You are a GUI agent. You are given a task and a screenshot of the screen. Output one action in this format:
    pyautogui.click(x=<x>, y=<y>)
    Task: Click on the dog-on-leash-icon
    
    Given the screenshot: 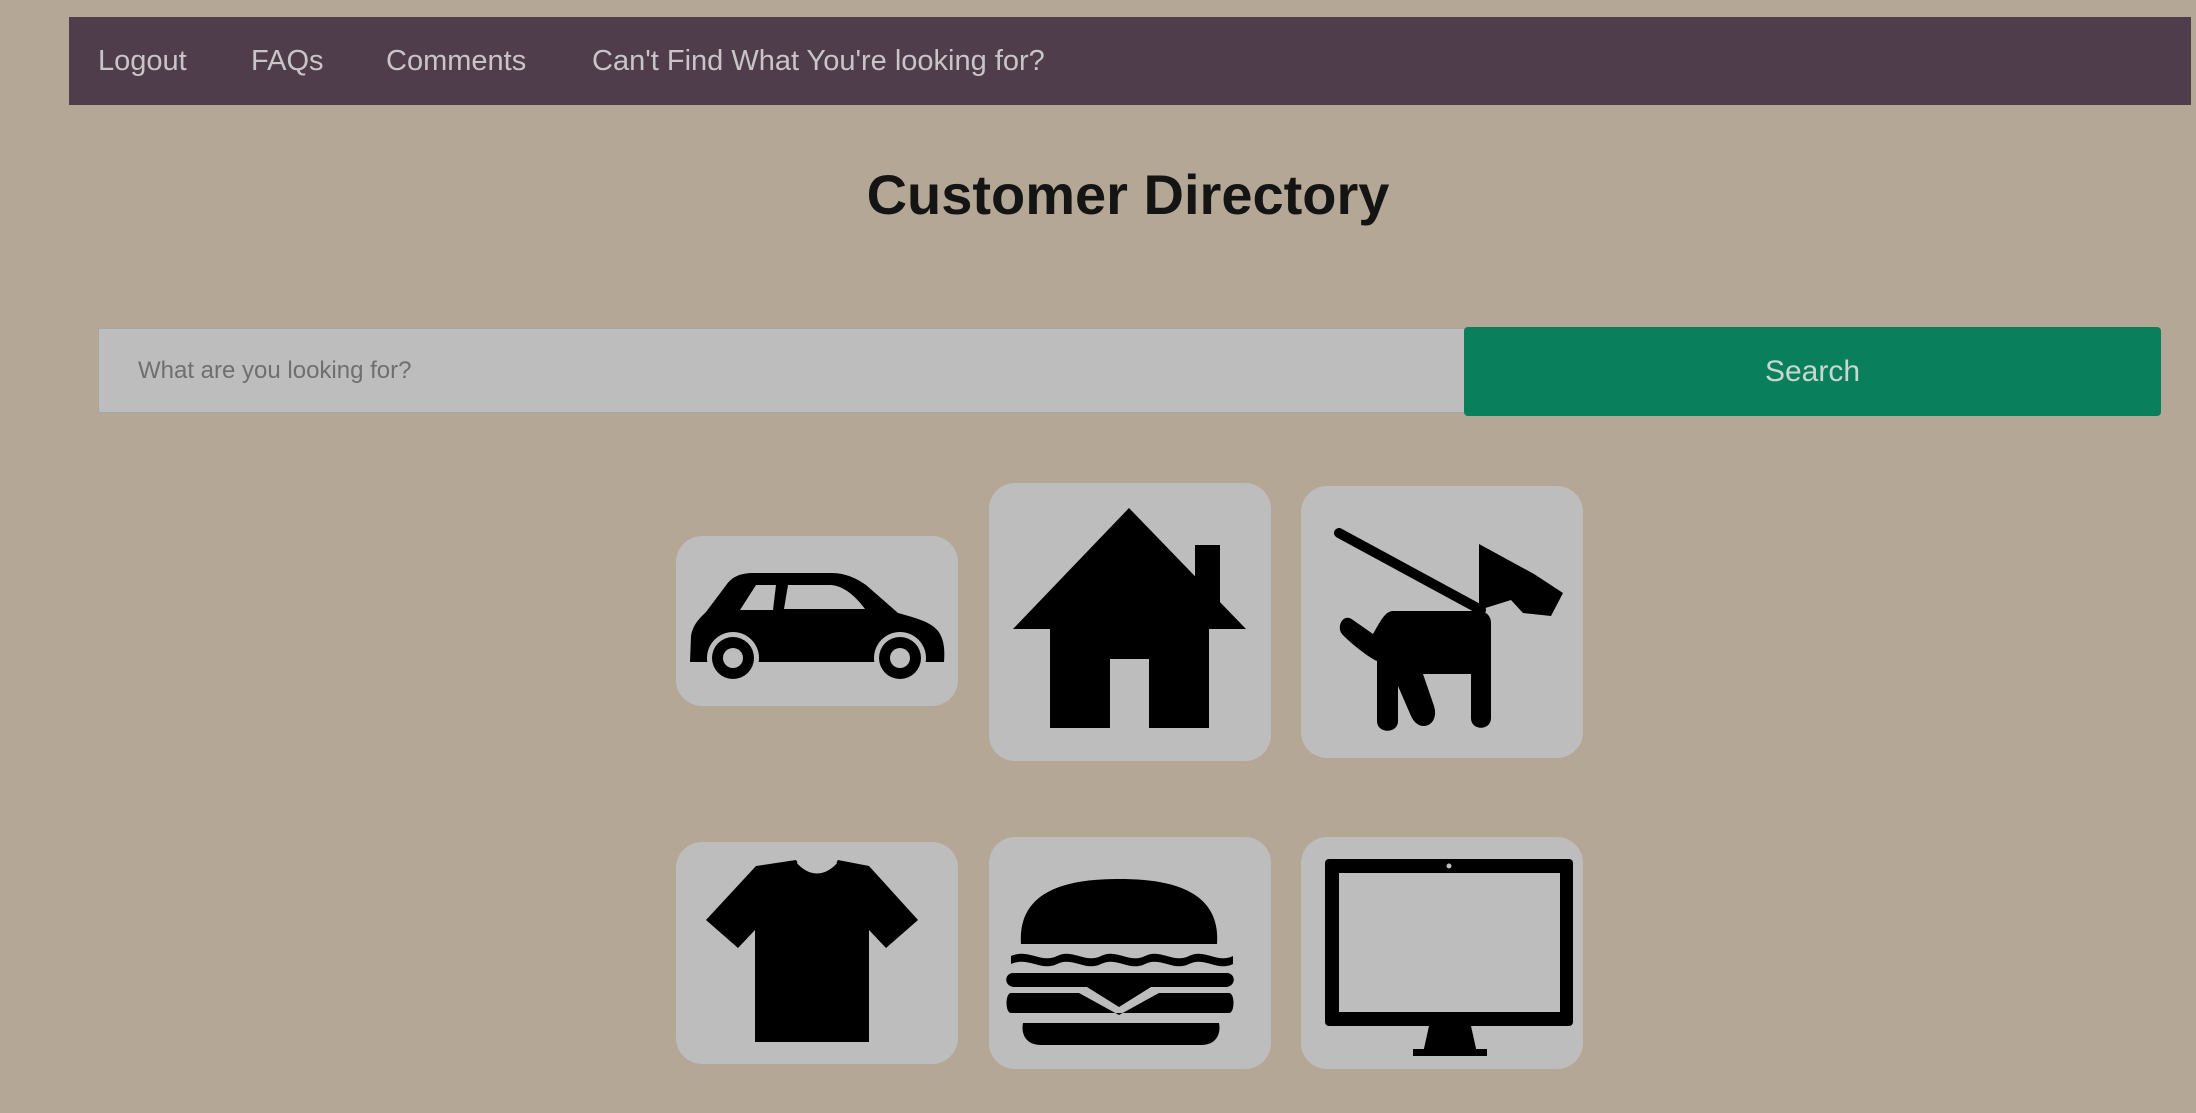 What is the action you would take?
    pyautogui.click(x=1448, y=629)
    